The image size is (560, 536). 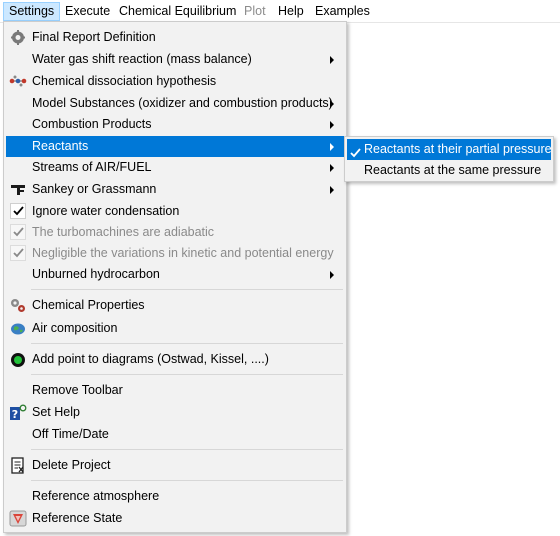 I want to click on menu-item-chemical-dissociation: Chemical dissociation hypothesis, so click(x=175, y=81).